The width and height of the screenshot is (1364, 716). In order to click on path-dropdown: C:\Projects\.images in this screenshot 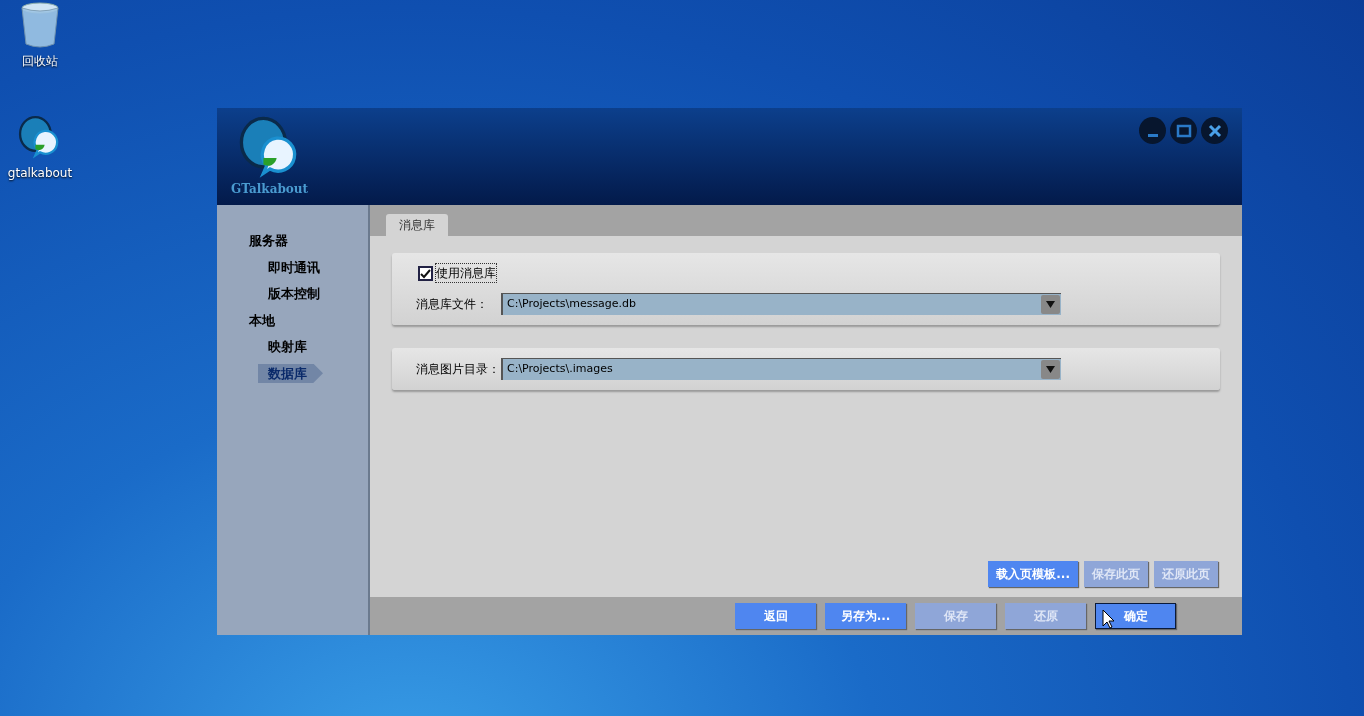, I will do `click(781, 369)`.